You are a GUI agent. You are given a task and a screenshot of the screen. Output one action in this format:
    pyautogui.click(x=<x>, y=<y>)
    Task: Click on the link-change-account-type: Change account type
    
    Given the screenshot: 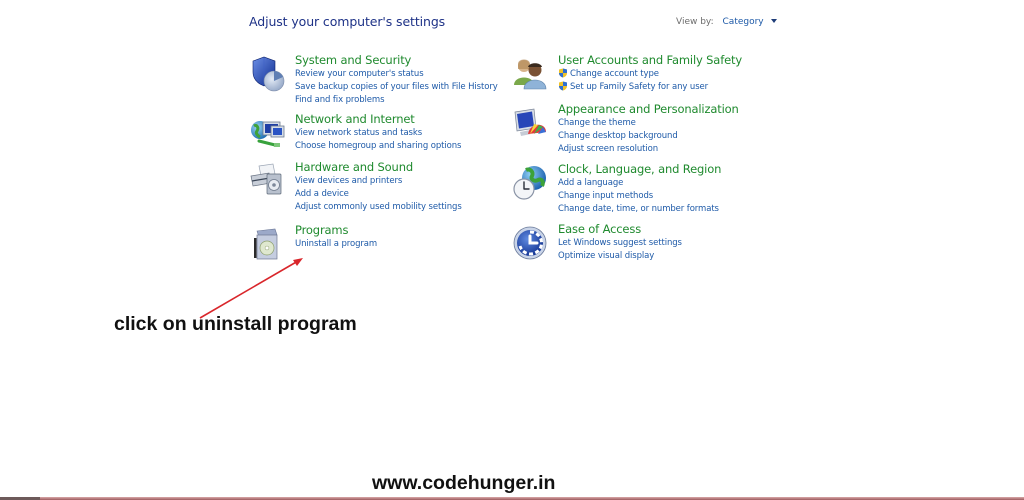 What is the action you would take?
    pyautogui.click(x=650, y=74)
    